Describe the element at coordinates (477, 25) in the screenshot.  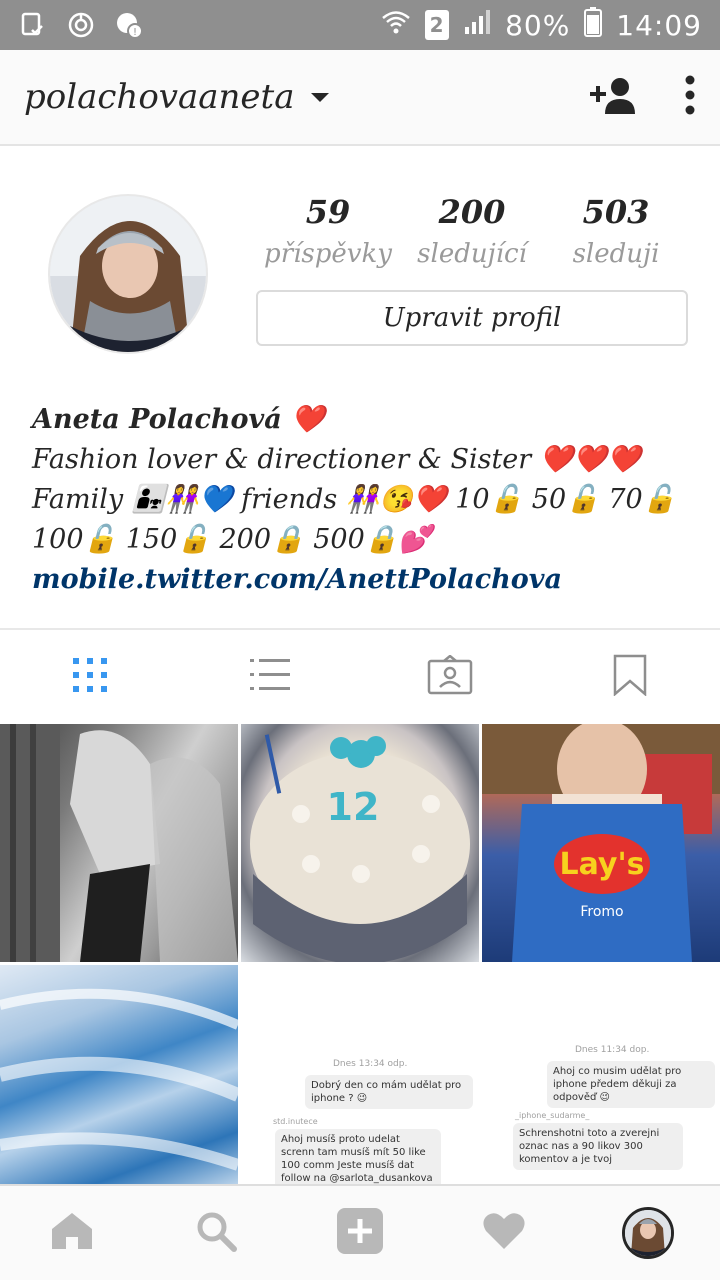
I see `signal-icon` at that location.